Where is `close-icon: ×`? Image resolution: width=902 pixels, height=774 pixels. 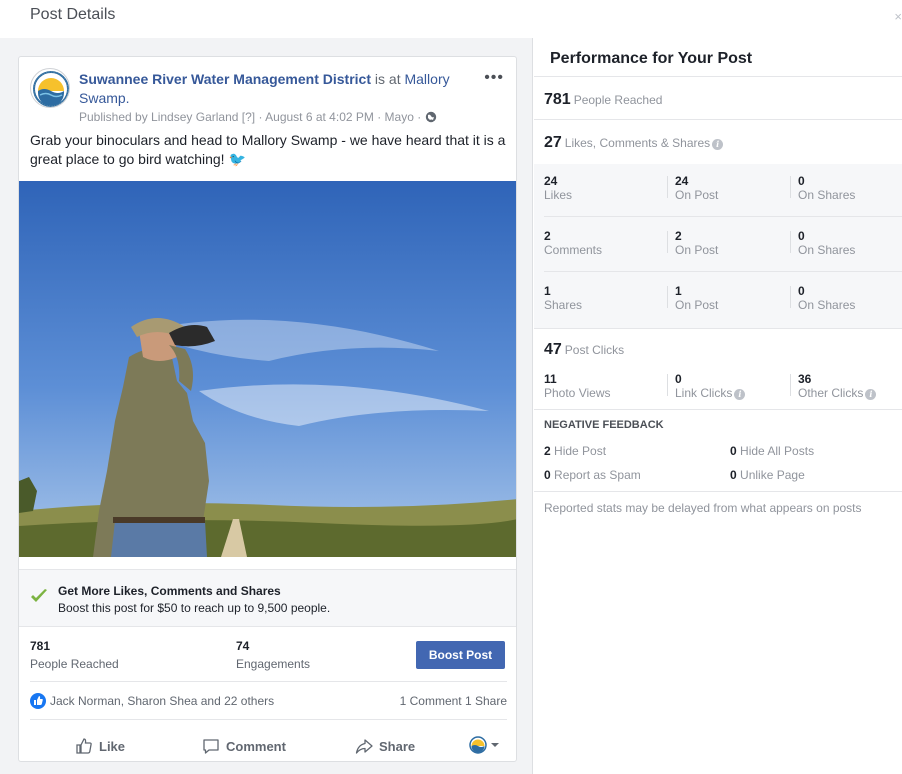 close-icon: × is located at coordinates (898, 16).